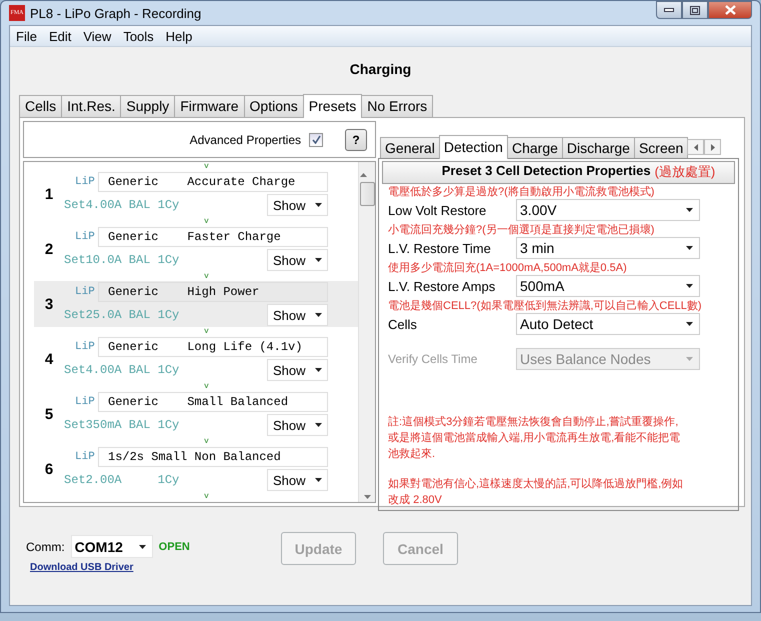 The height and width of the screenshot is (621, 761). Describe the element at coordinates (213, 347) in the screenshot. I see `preset-name-field: Generic Long Life (4.1v)` at that location.